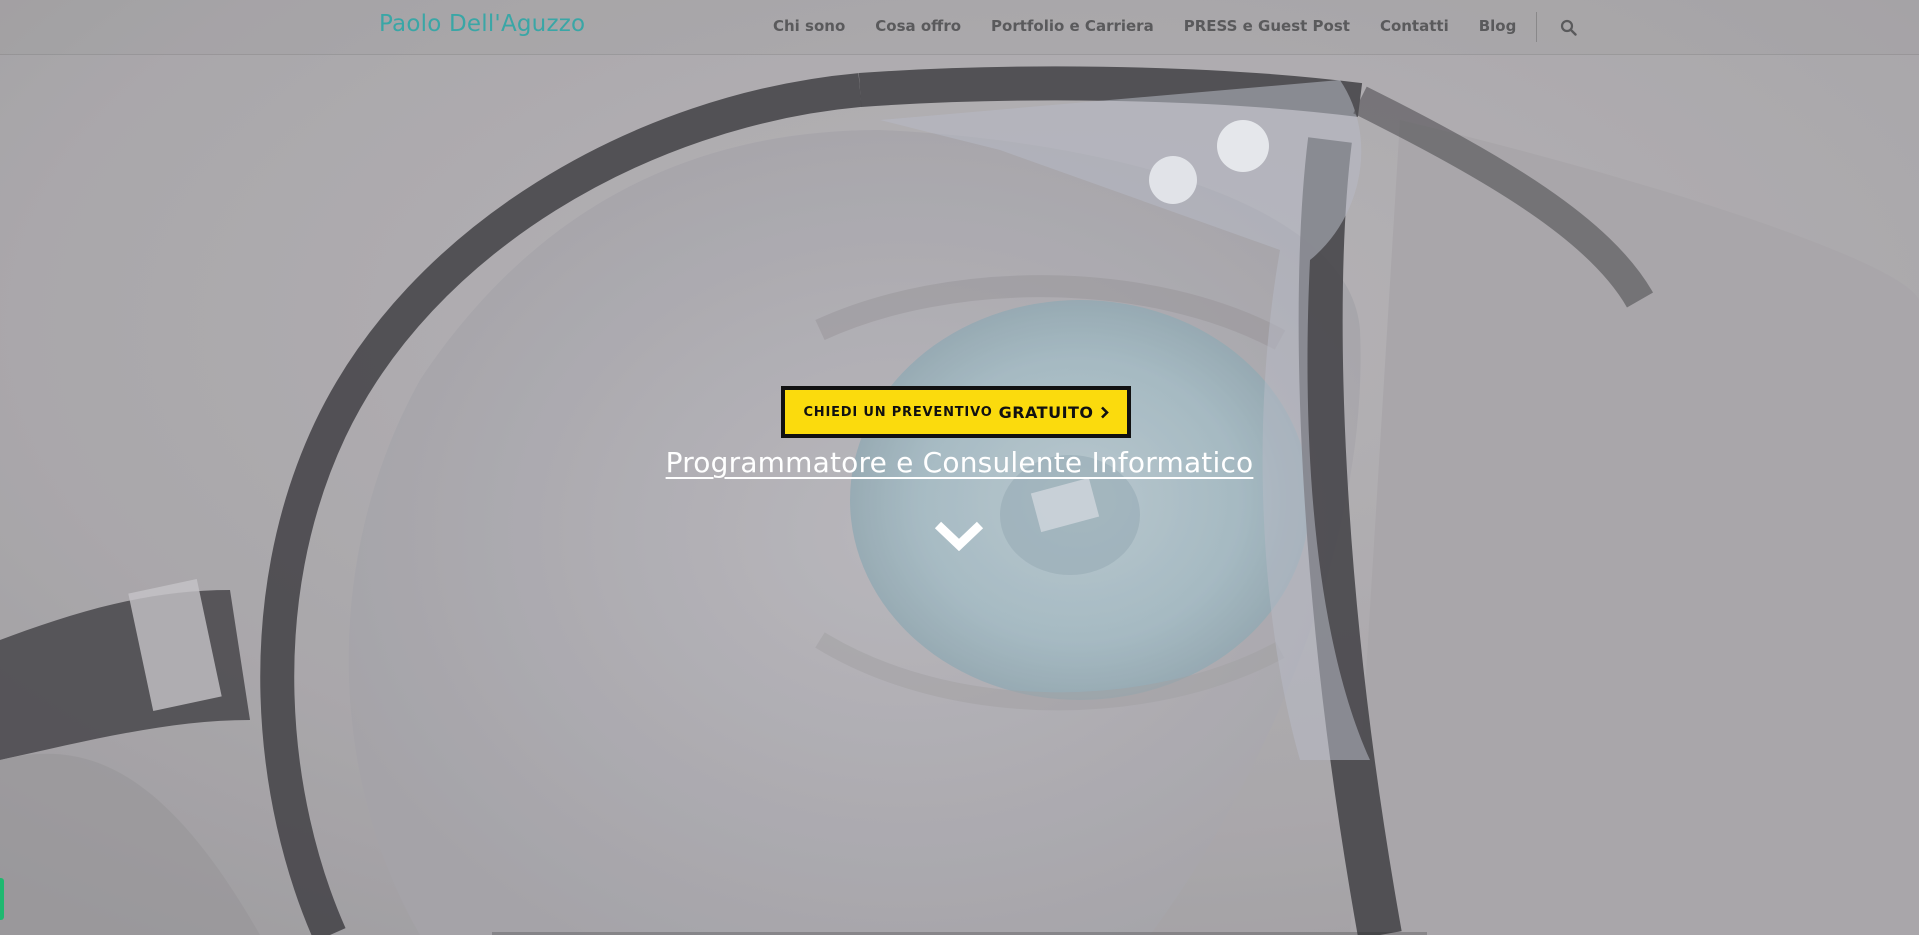 The image size is (1919, 935). I want to click on side-badge, so click(2, 899).